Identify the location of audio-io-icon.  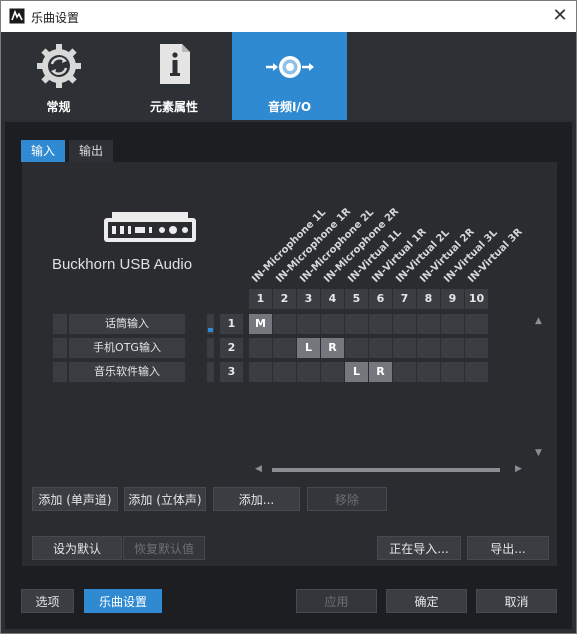
(290, 67).